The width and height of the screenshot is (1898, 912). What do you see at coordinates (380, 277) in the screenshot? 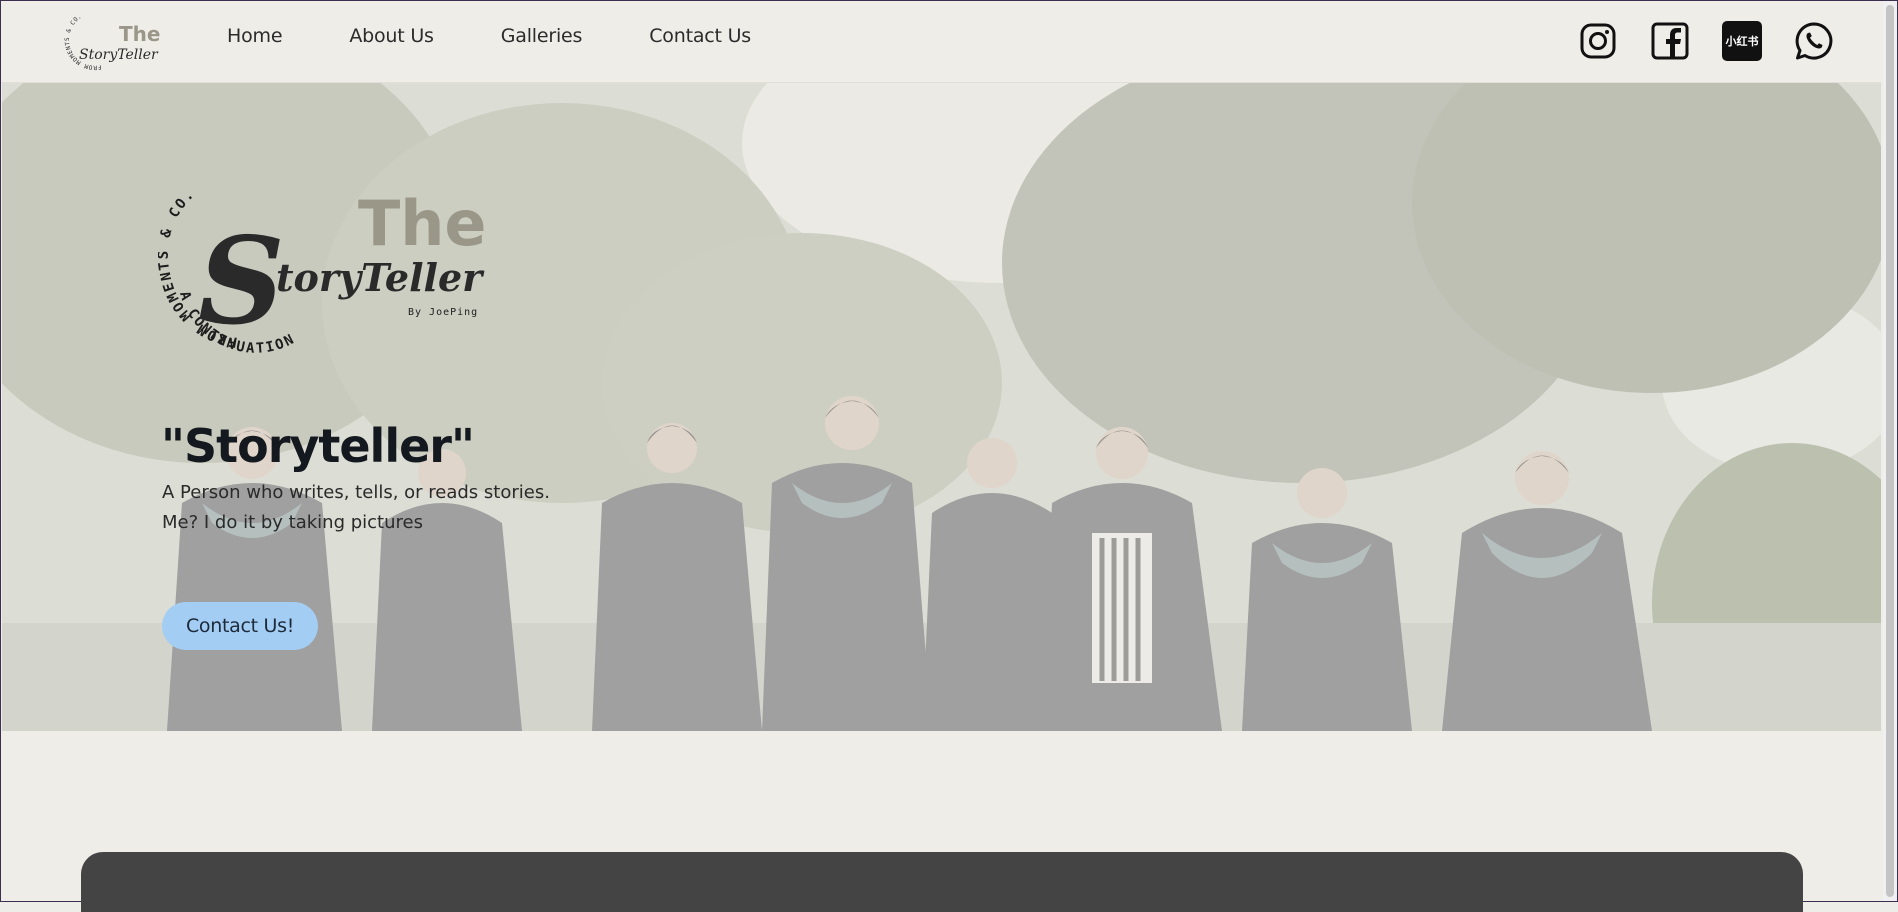
I see `brand-story-large: toryTeller` at bounding box center [380, 277].